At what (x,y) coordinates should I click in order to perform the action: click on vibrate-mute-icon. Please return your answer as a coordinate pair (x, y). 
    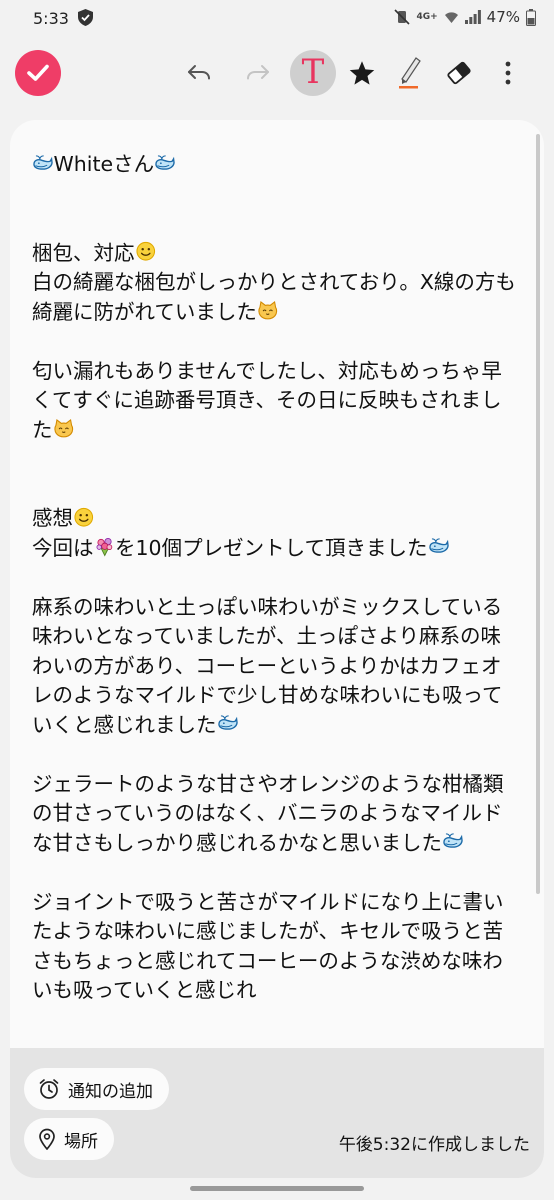
    Looking at the image, I should click on (402, 17).